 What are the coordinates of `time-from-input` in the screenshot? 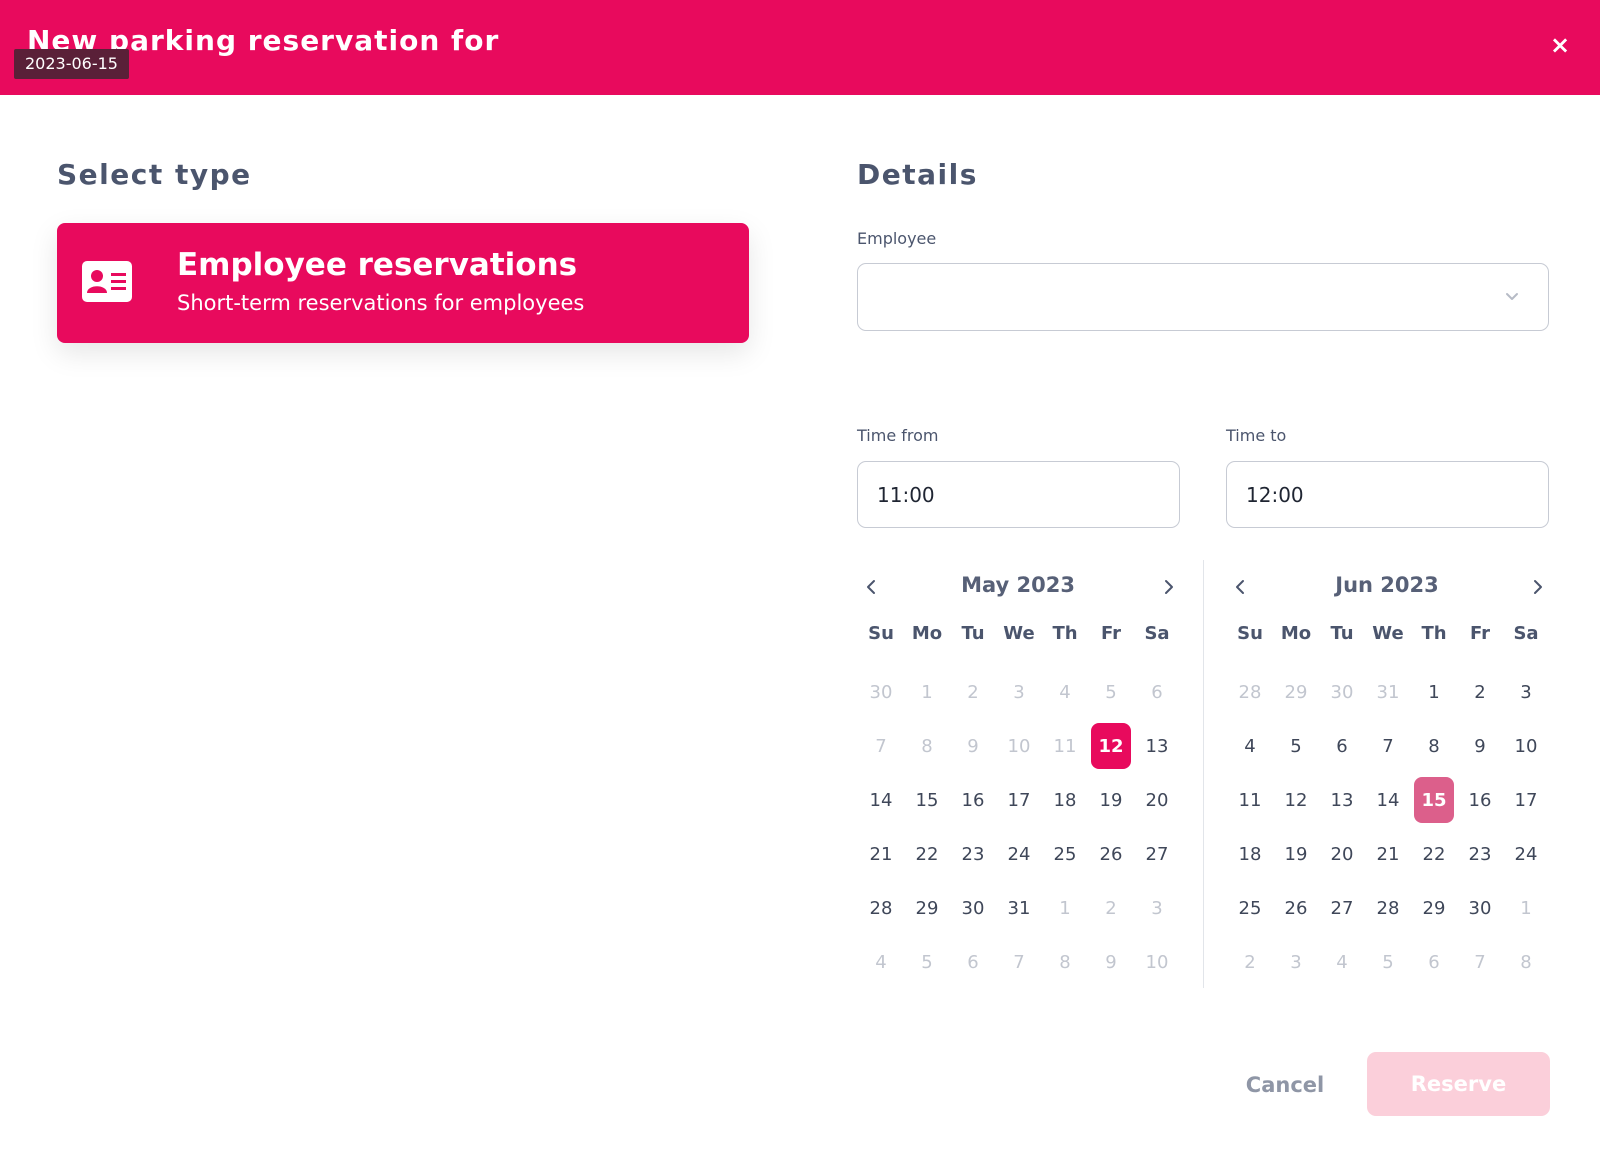 It's located at (1018, 494).